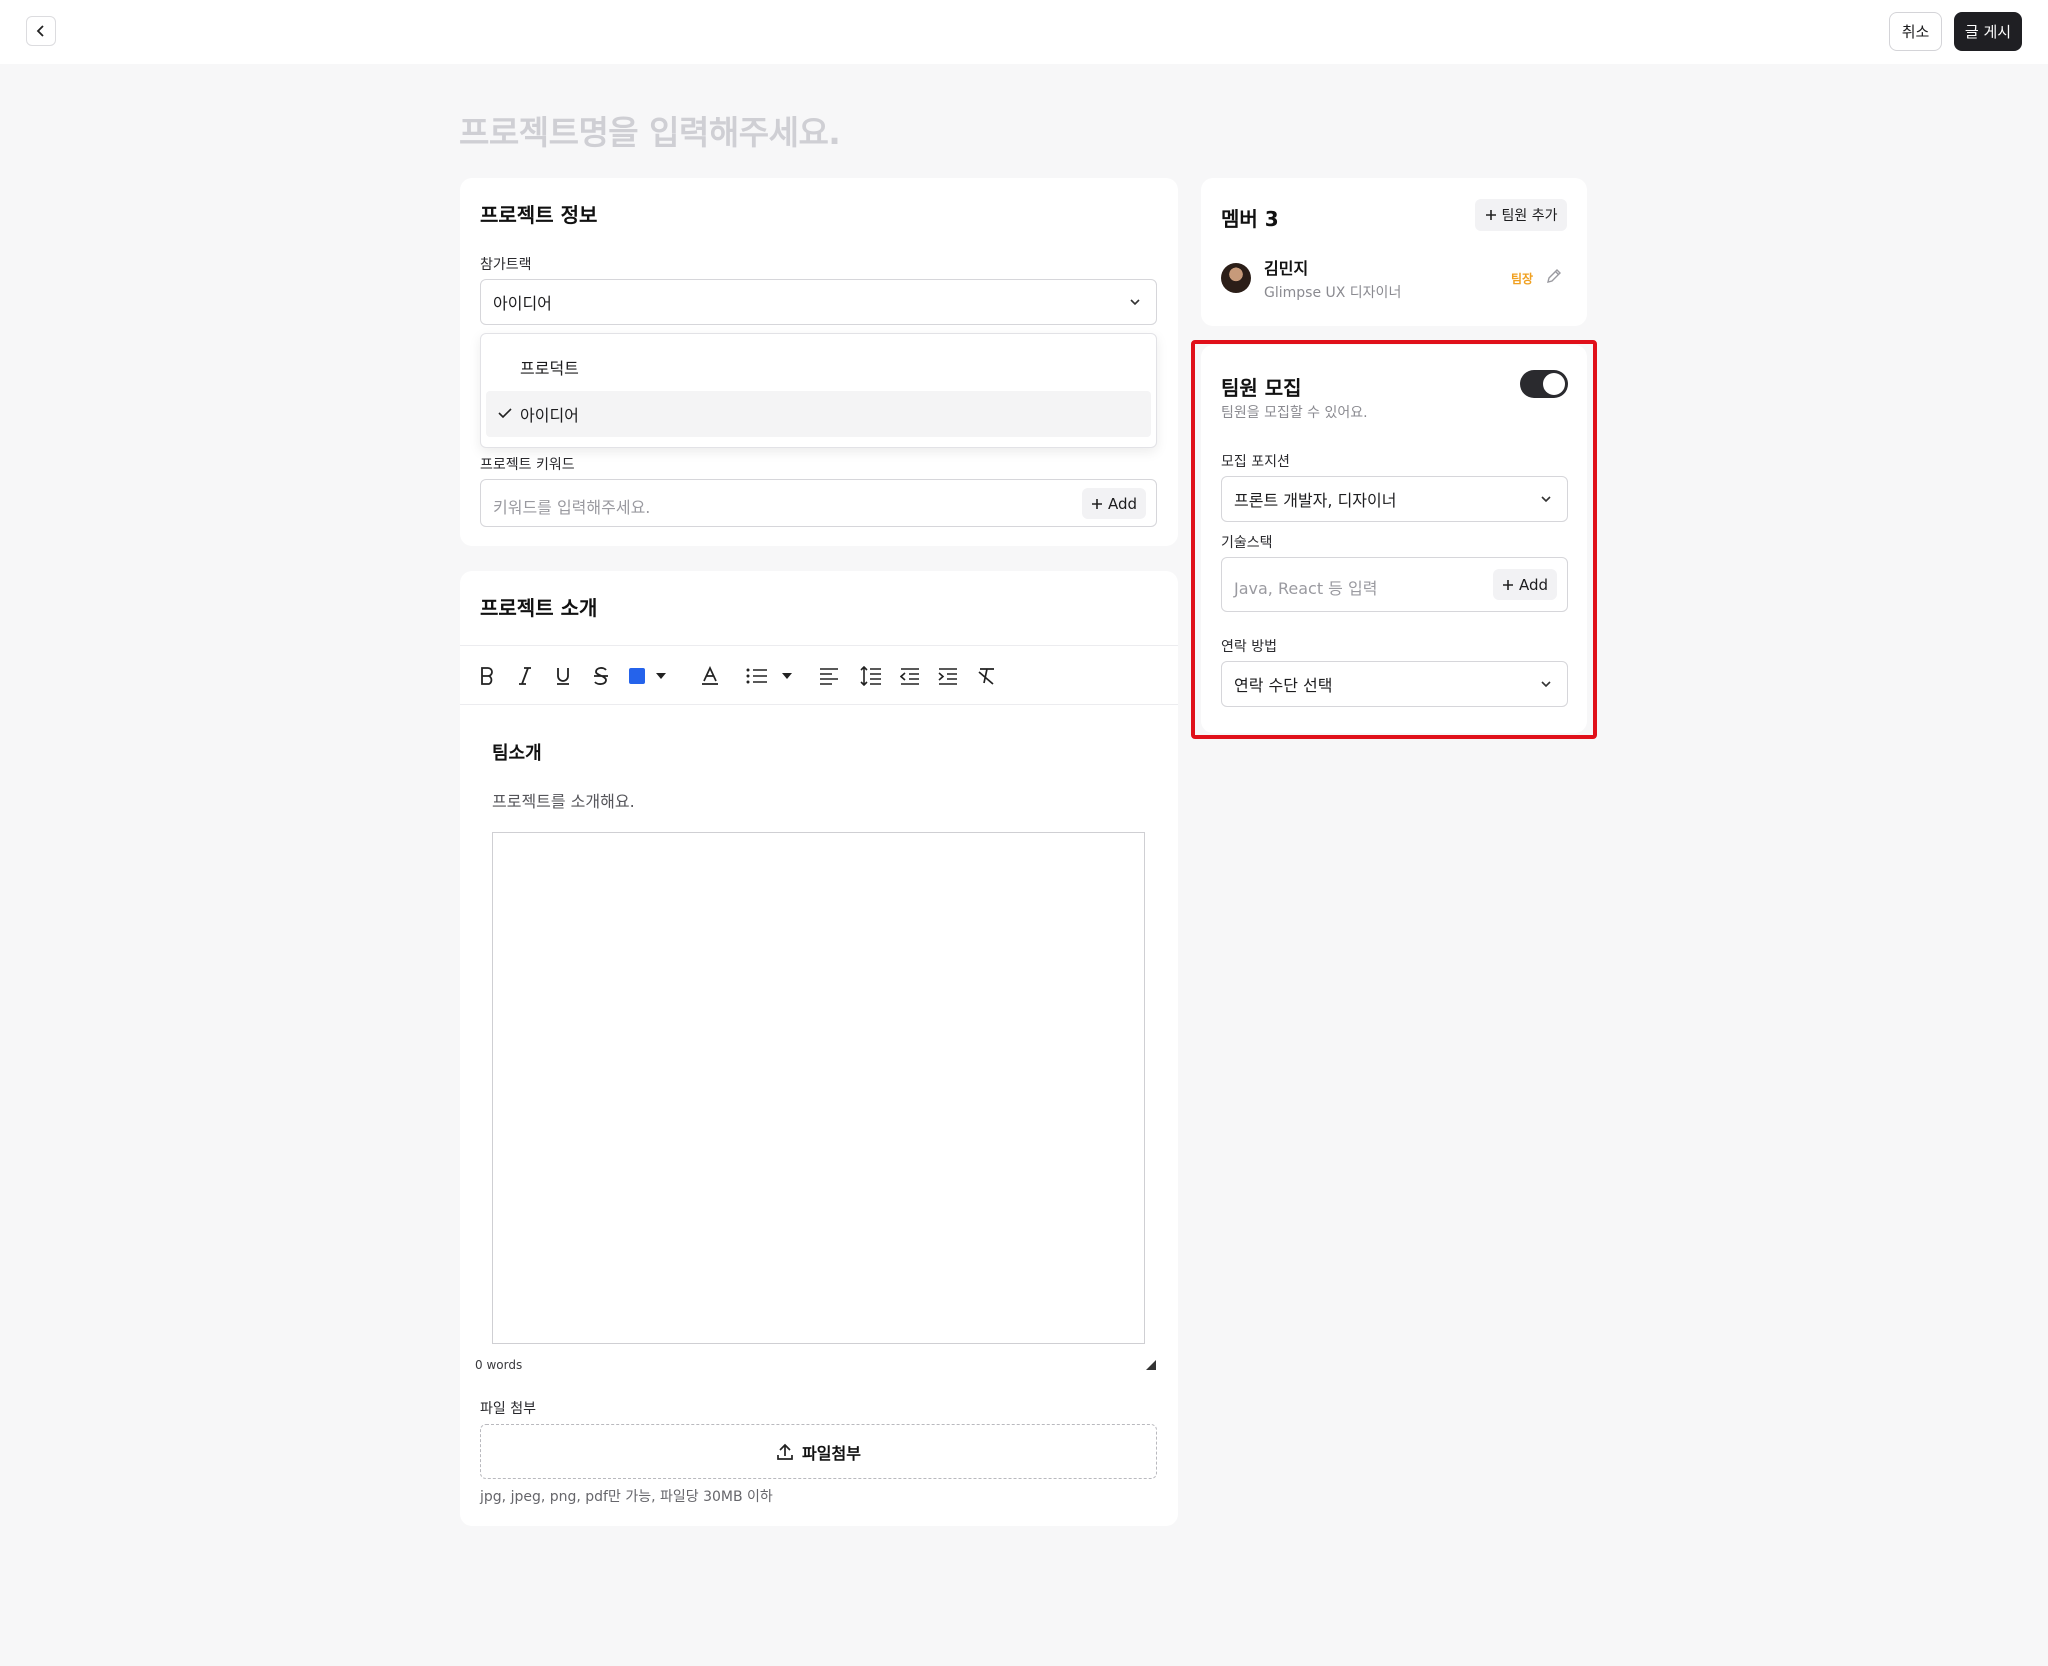 This screenshot has width=2048, height=1666. What do you see at coordinates (539, 215) in the screenshot?
I see `project-info-title: 프로젝트 정보` at bounding box center [539, 215].